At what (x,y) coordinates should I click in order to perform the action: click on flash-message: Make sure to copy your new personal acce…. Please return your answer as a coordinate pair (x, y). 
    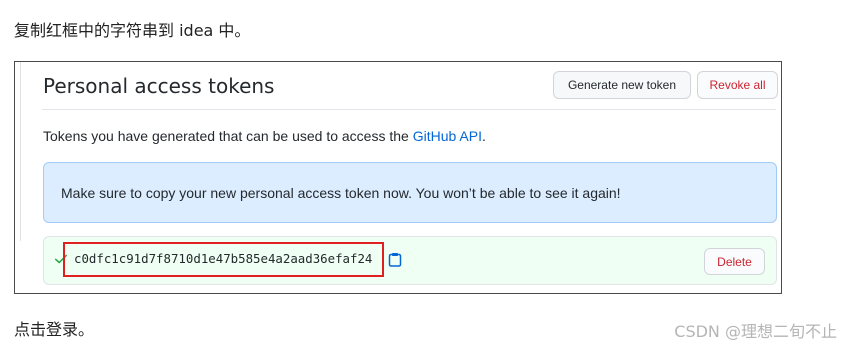
    Looking at the image, I should click on (341, 193).